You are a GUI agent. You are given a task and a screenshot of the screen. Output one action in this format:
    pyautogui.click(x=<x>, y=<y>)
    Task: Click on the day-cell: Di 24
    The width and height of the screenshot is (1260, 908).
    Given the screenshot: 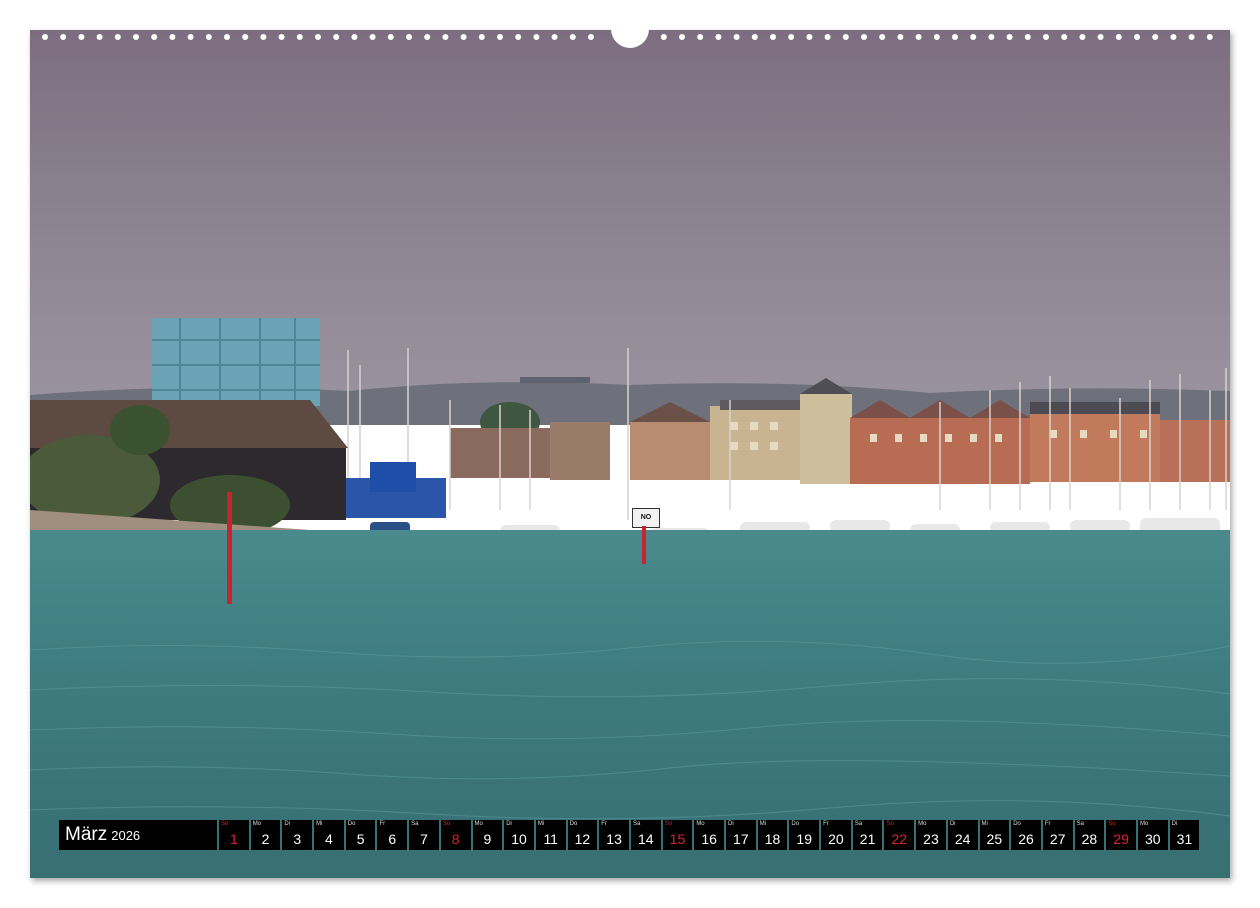 What is the action you would take?
    pyautogui.click(x=962, y=835)
    